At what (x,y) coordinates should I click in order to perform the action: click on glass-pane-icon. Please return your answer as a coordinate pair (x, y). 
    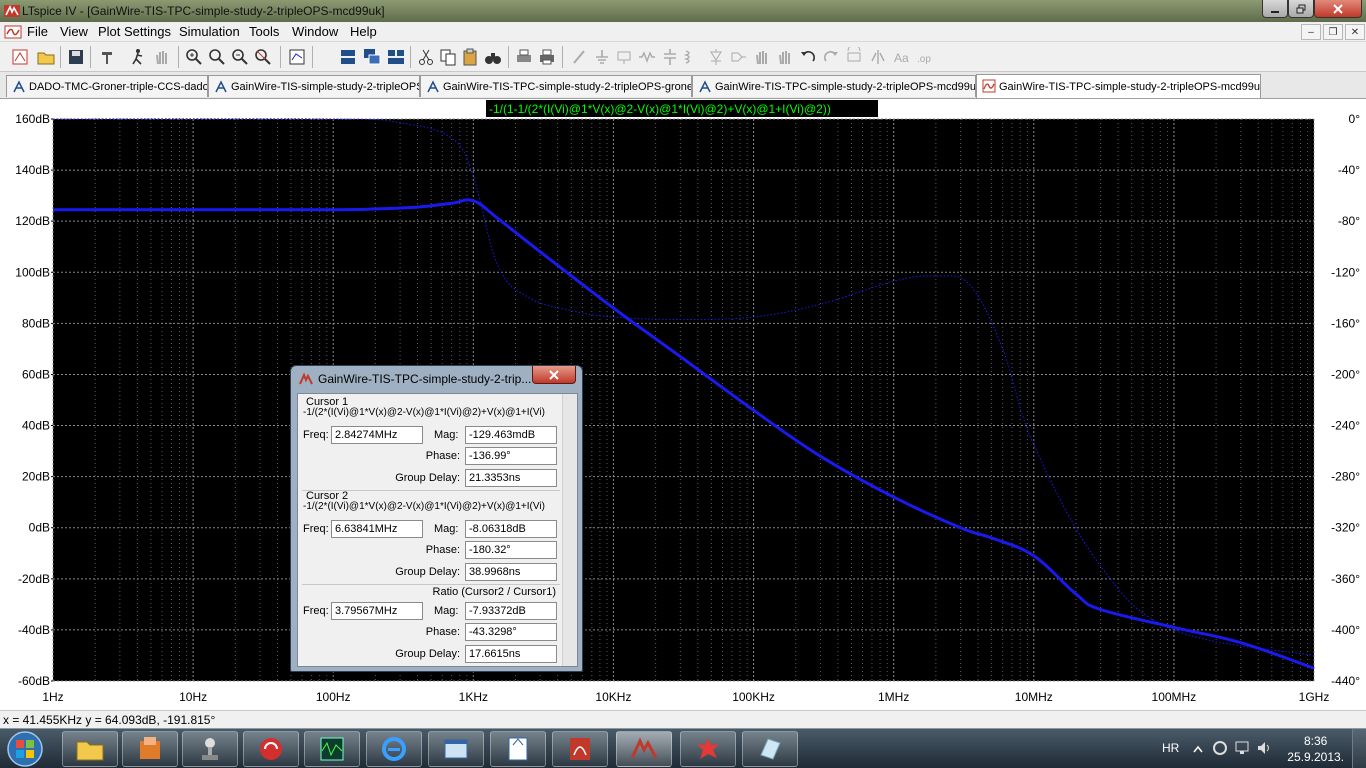
    Looking at the image, I should click on (770, 749).